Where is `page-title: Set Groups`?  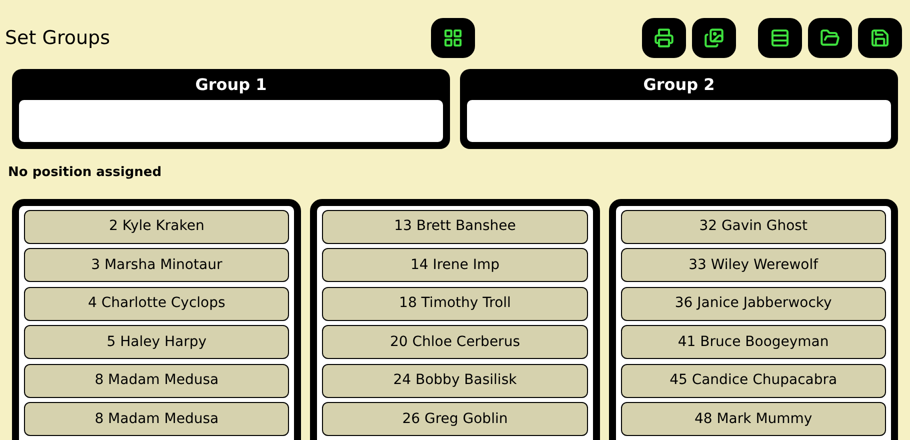 page-title: Set Groups is located at coordinates (58, 38).